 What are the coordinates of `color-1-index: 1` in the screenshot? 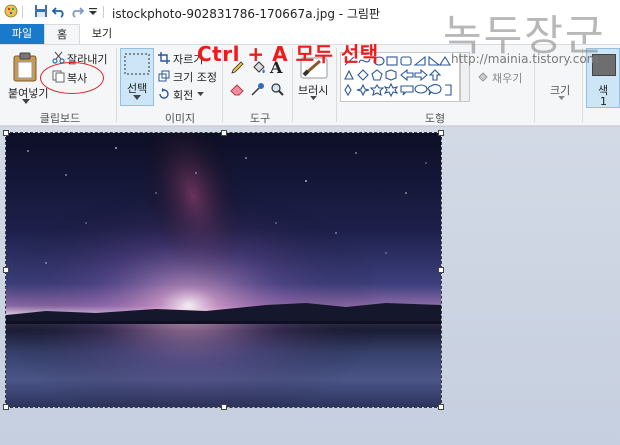 It's located at (603, 101).